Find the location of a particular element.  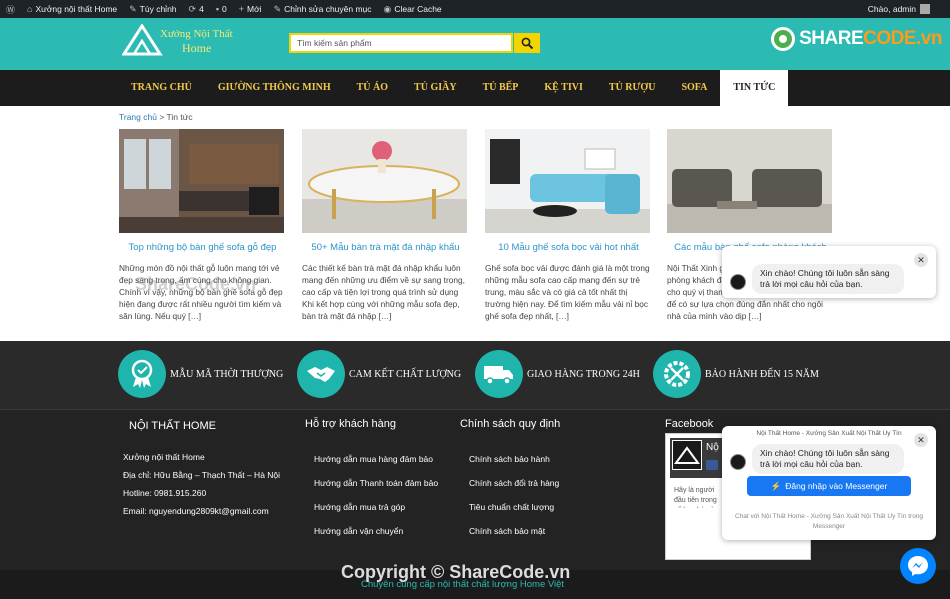

footer-link: Chính sách bảo mật is located at coordinates (514, 531).